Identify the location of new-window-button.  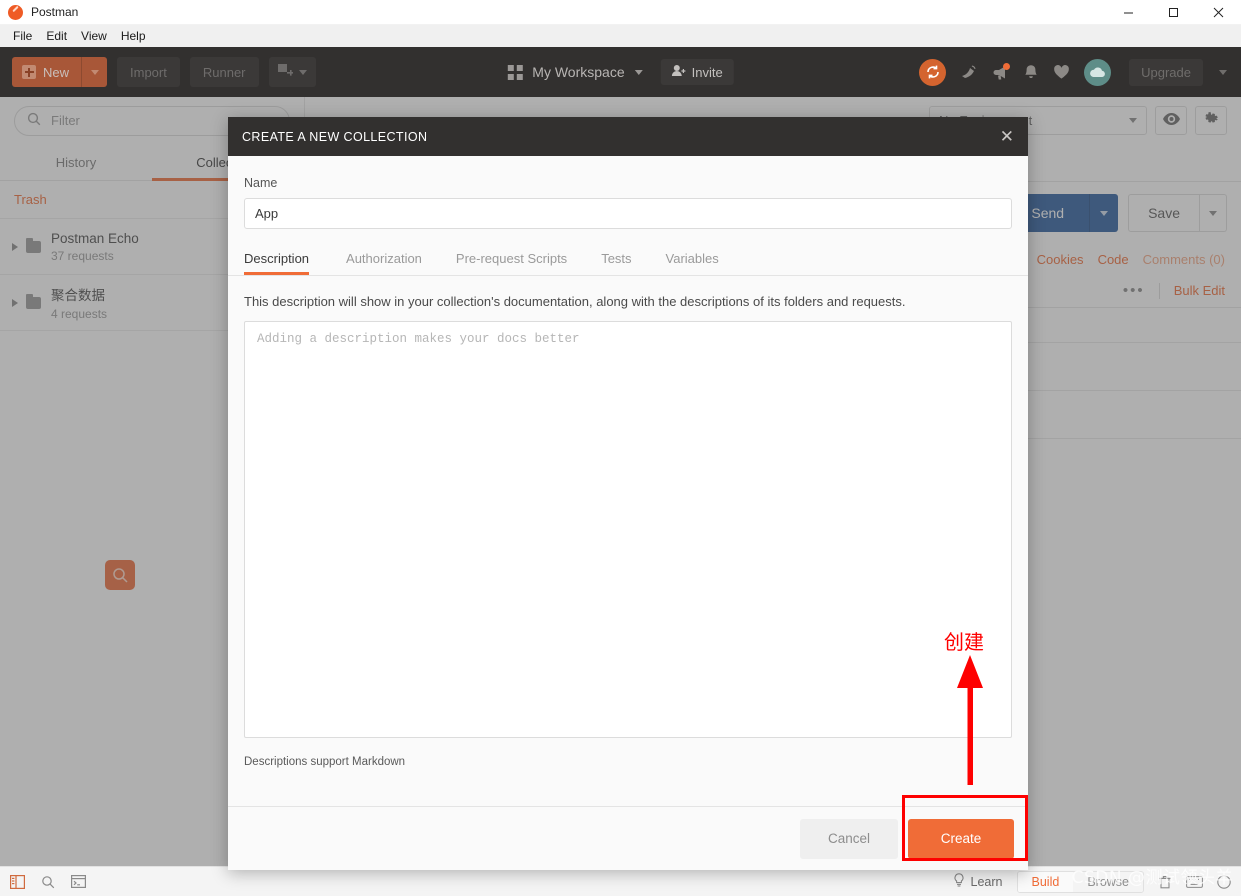
(292, 72).